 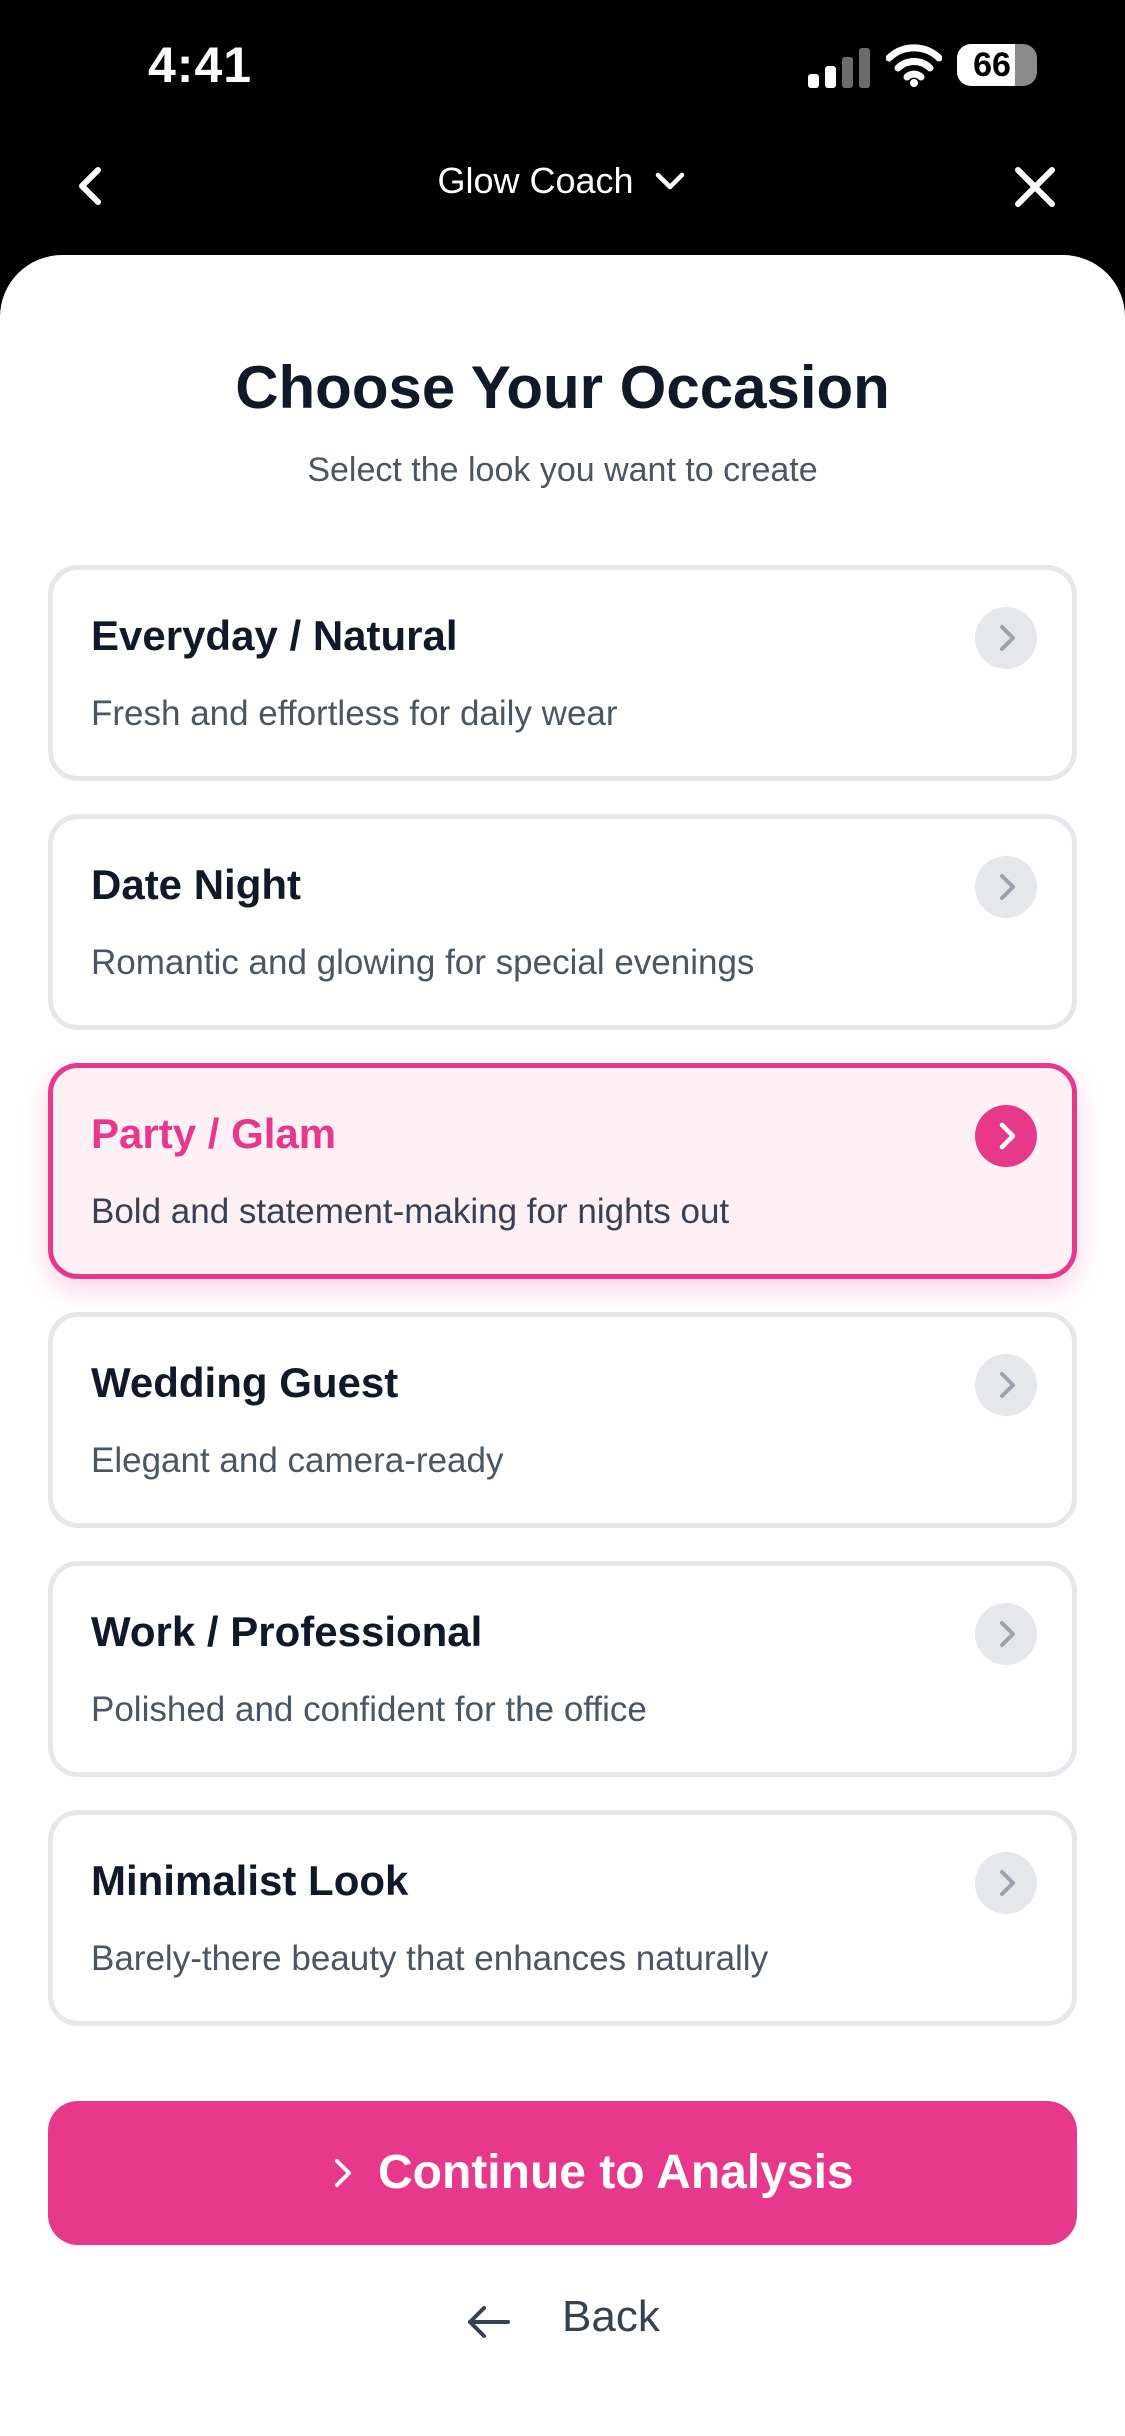 What do you see at coordinates (616, 2172) in the screenshot?
I see `continue-button-label: Continue to Analysis` at bounding box center [616, 2172].